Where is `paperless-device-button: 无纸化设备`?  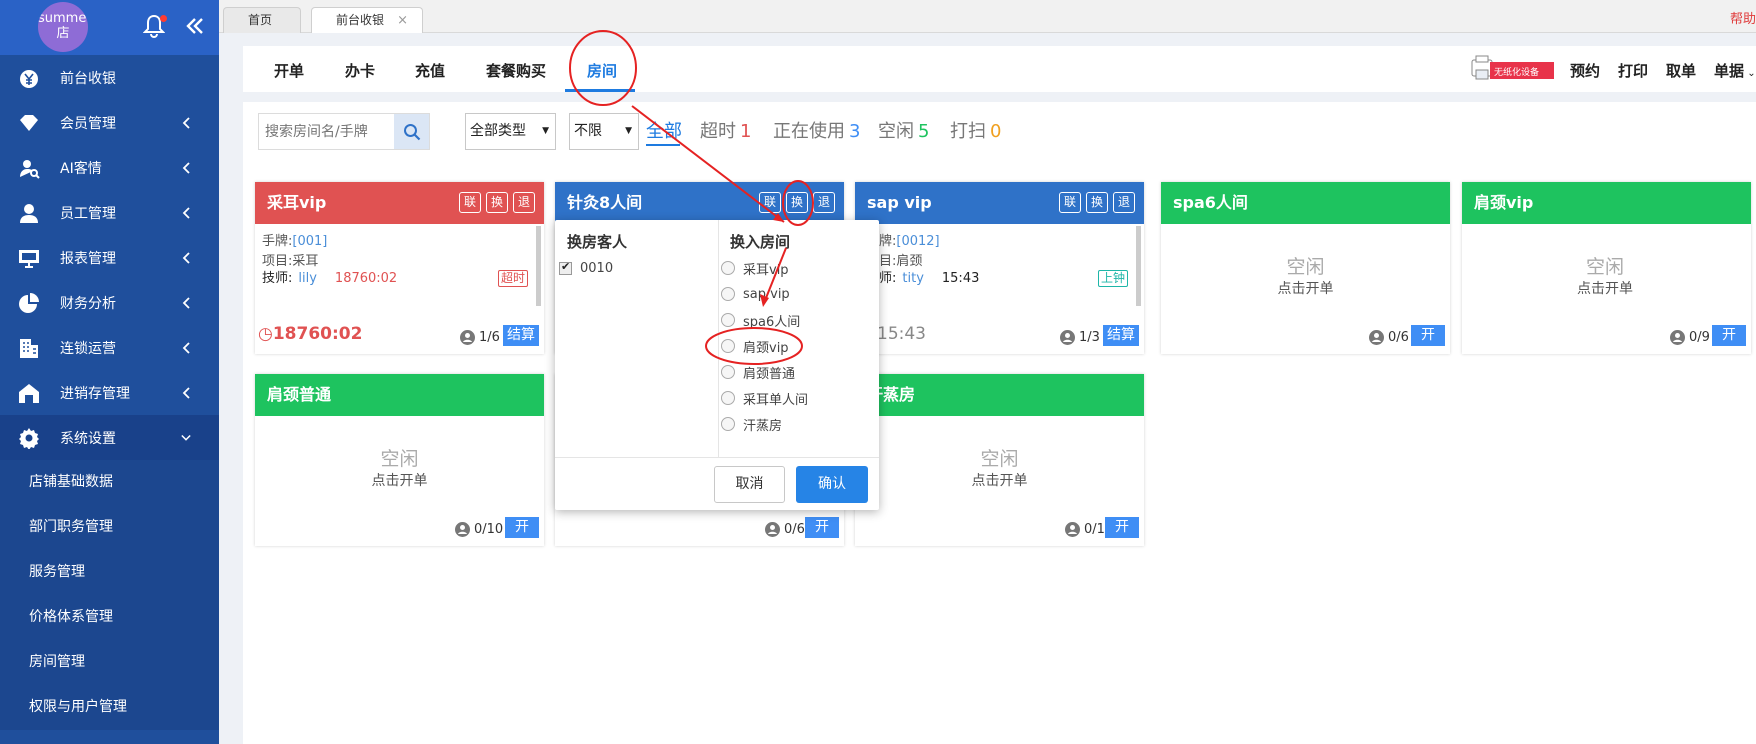
paperless-device-button: 无纸化设备 is located at coordinates (1513, 68).